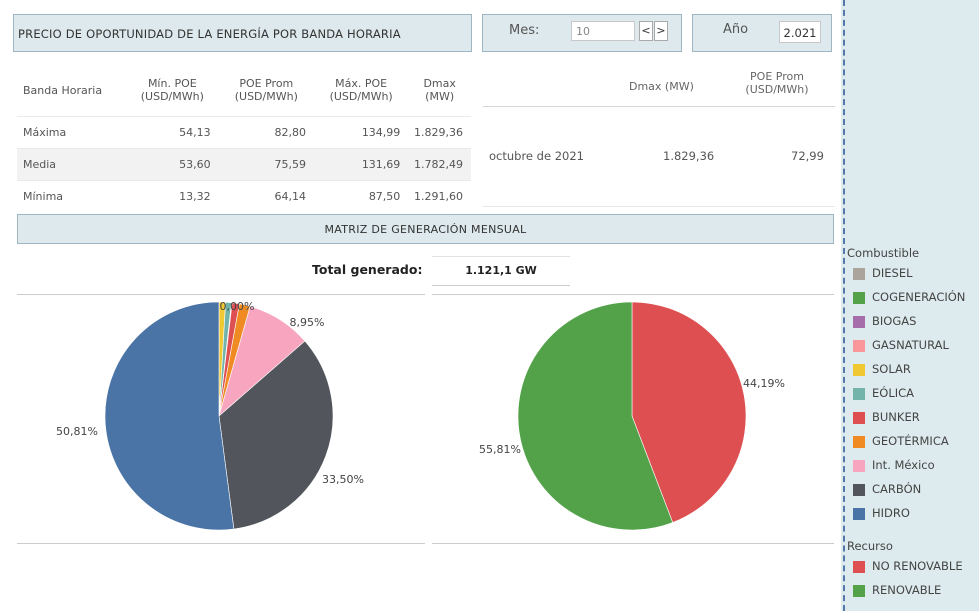 Image resolution: width=979 pixels, height=611 pixels. What do you see at coordinates (892, 273) in the screenshot?
I see `legend-label: DIESEL` at bounding box center [892, 273].